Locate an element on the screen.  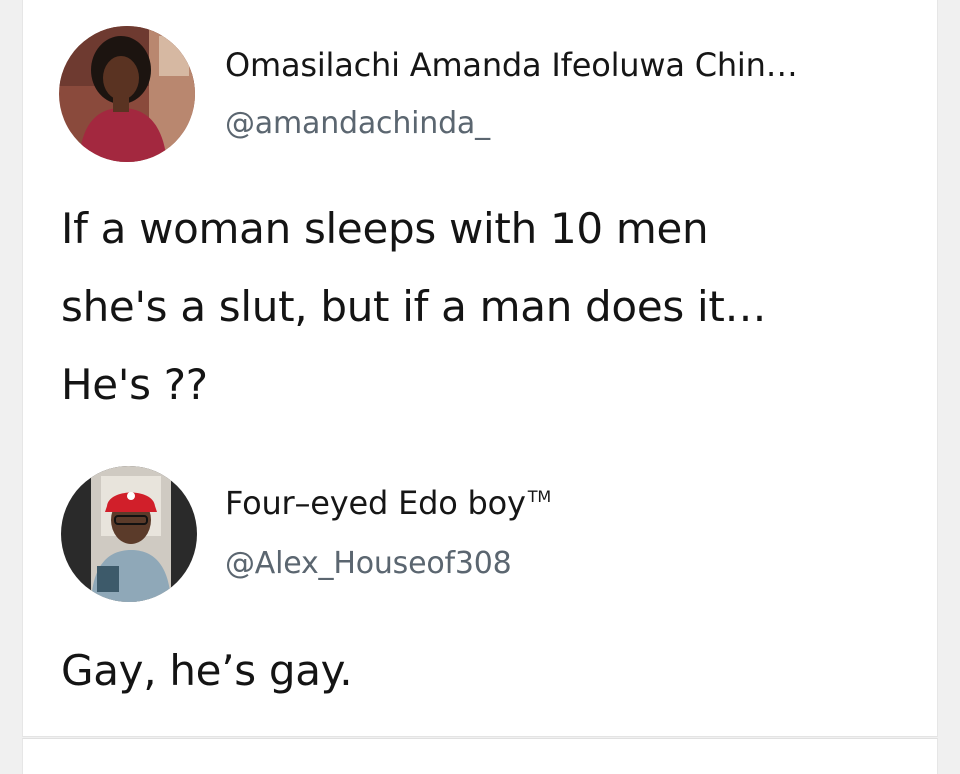
tweet-text-line: If a woman sleeps with 10 men is located at coordinates (385, 228).